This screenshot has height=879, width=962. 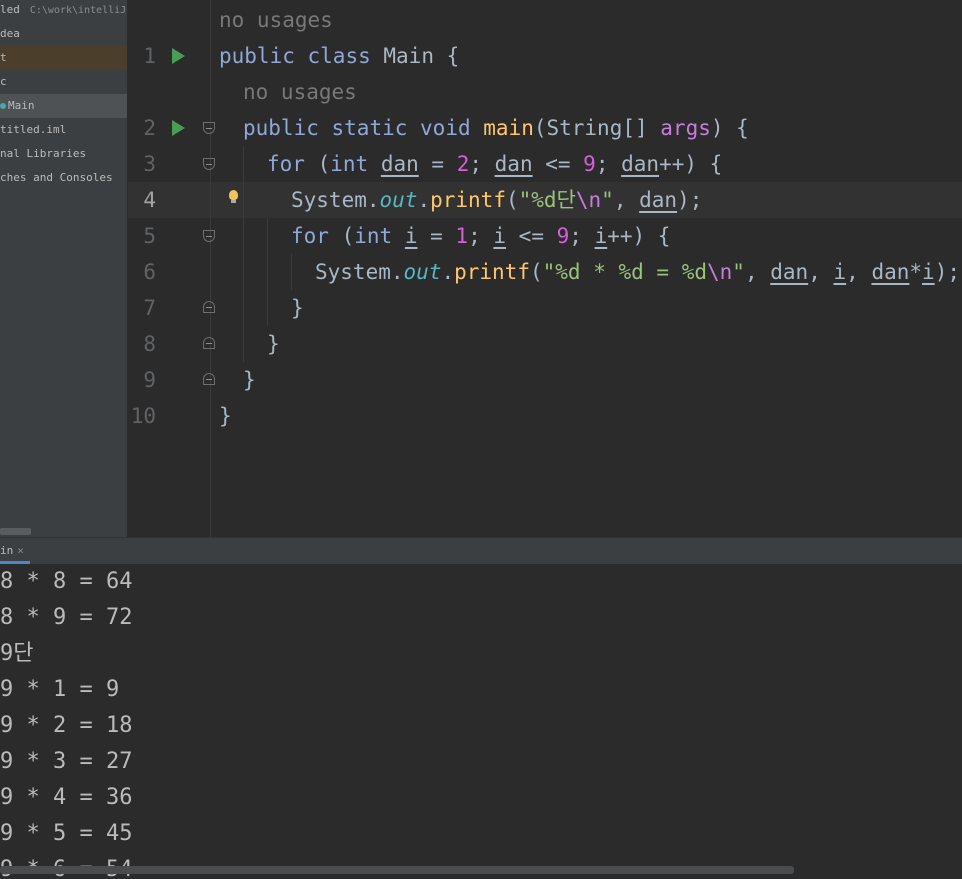 What do you see at coordinates (66, 581) in the screenshot?
I see `console-line: 8 * 8 = 64` at bounding box center [66, 581].